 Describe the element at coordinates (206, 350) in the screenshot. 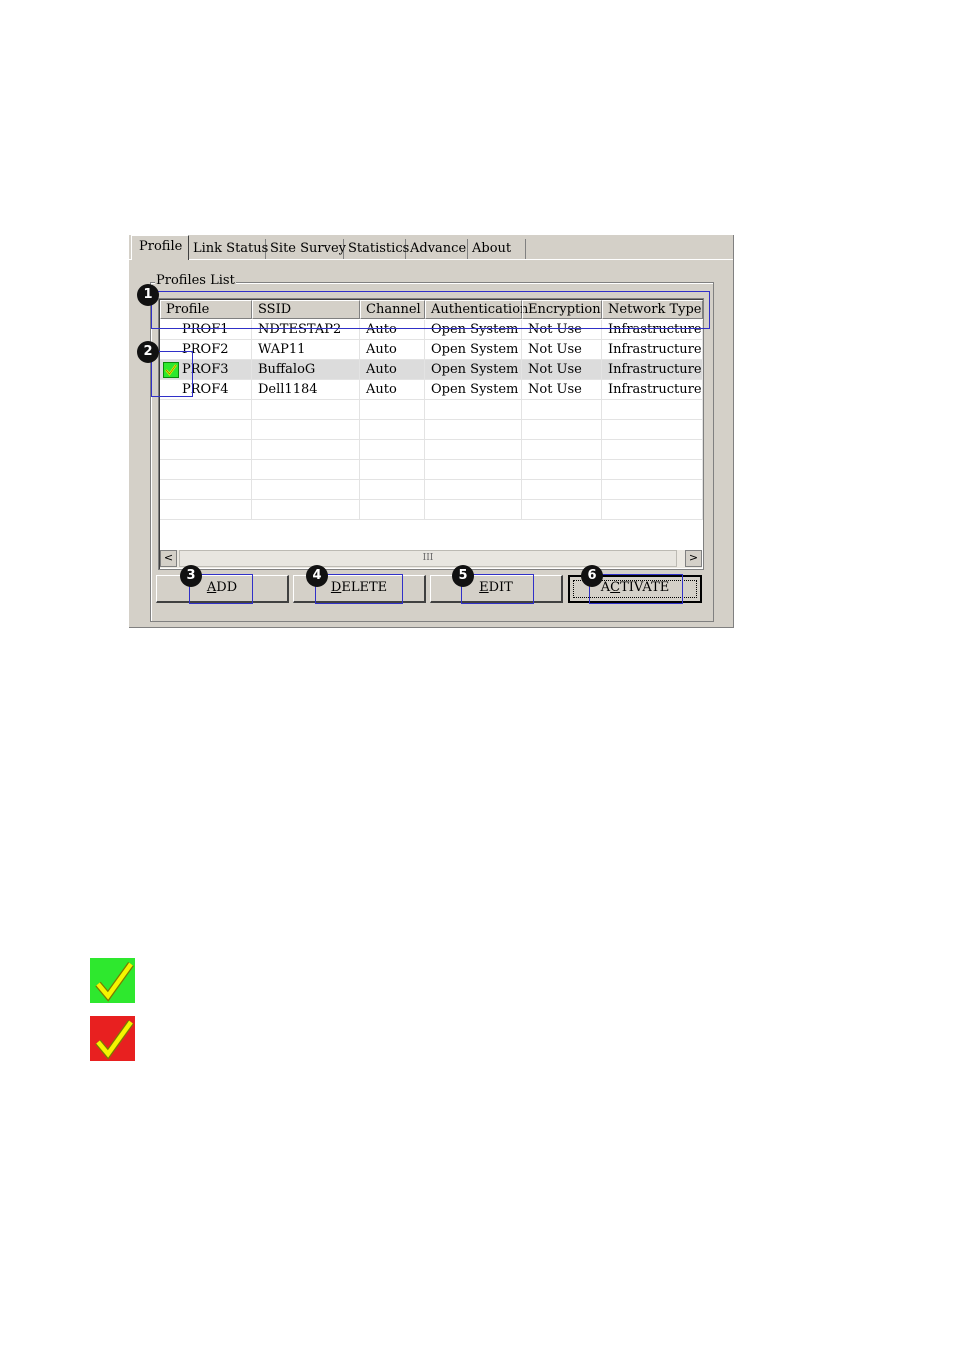

I see `cell-profile: PROF2` at that location.